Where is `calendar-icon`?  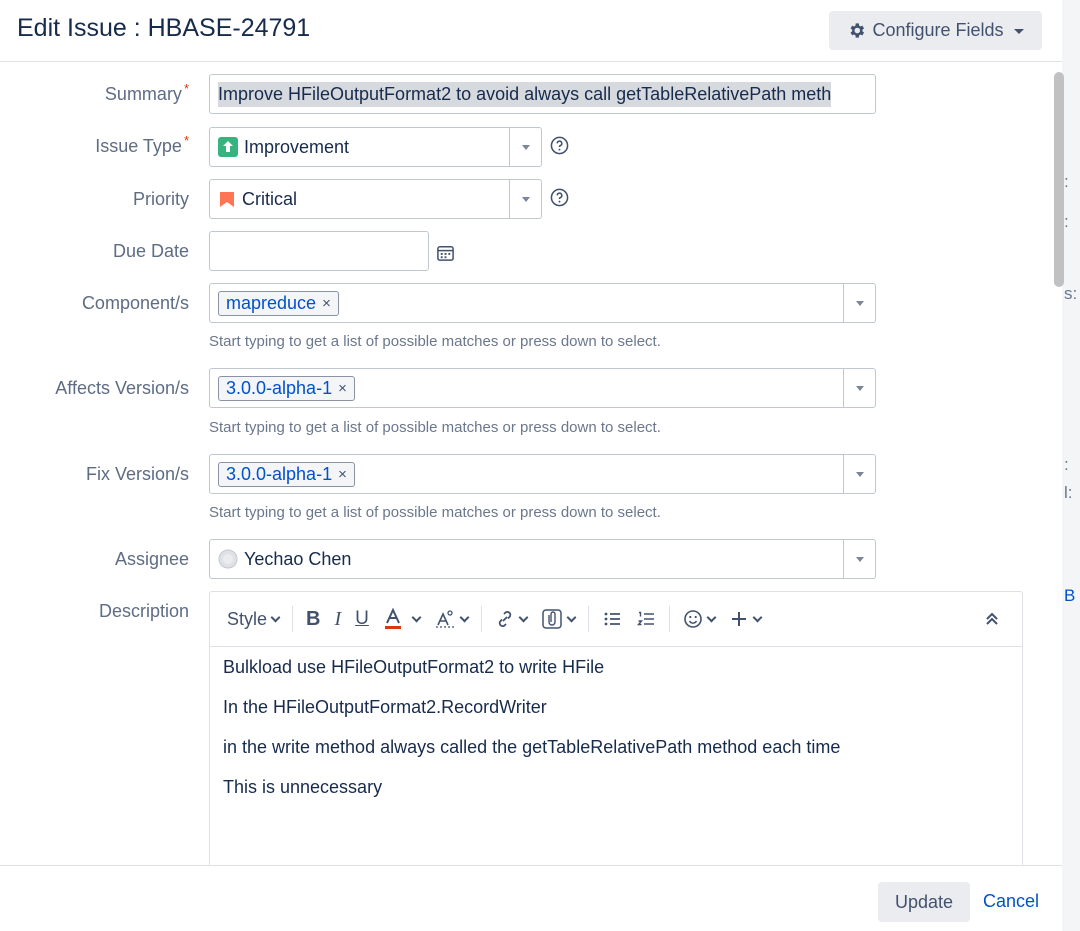
calendar-icon is located at coordinates (445, 252).